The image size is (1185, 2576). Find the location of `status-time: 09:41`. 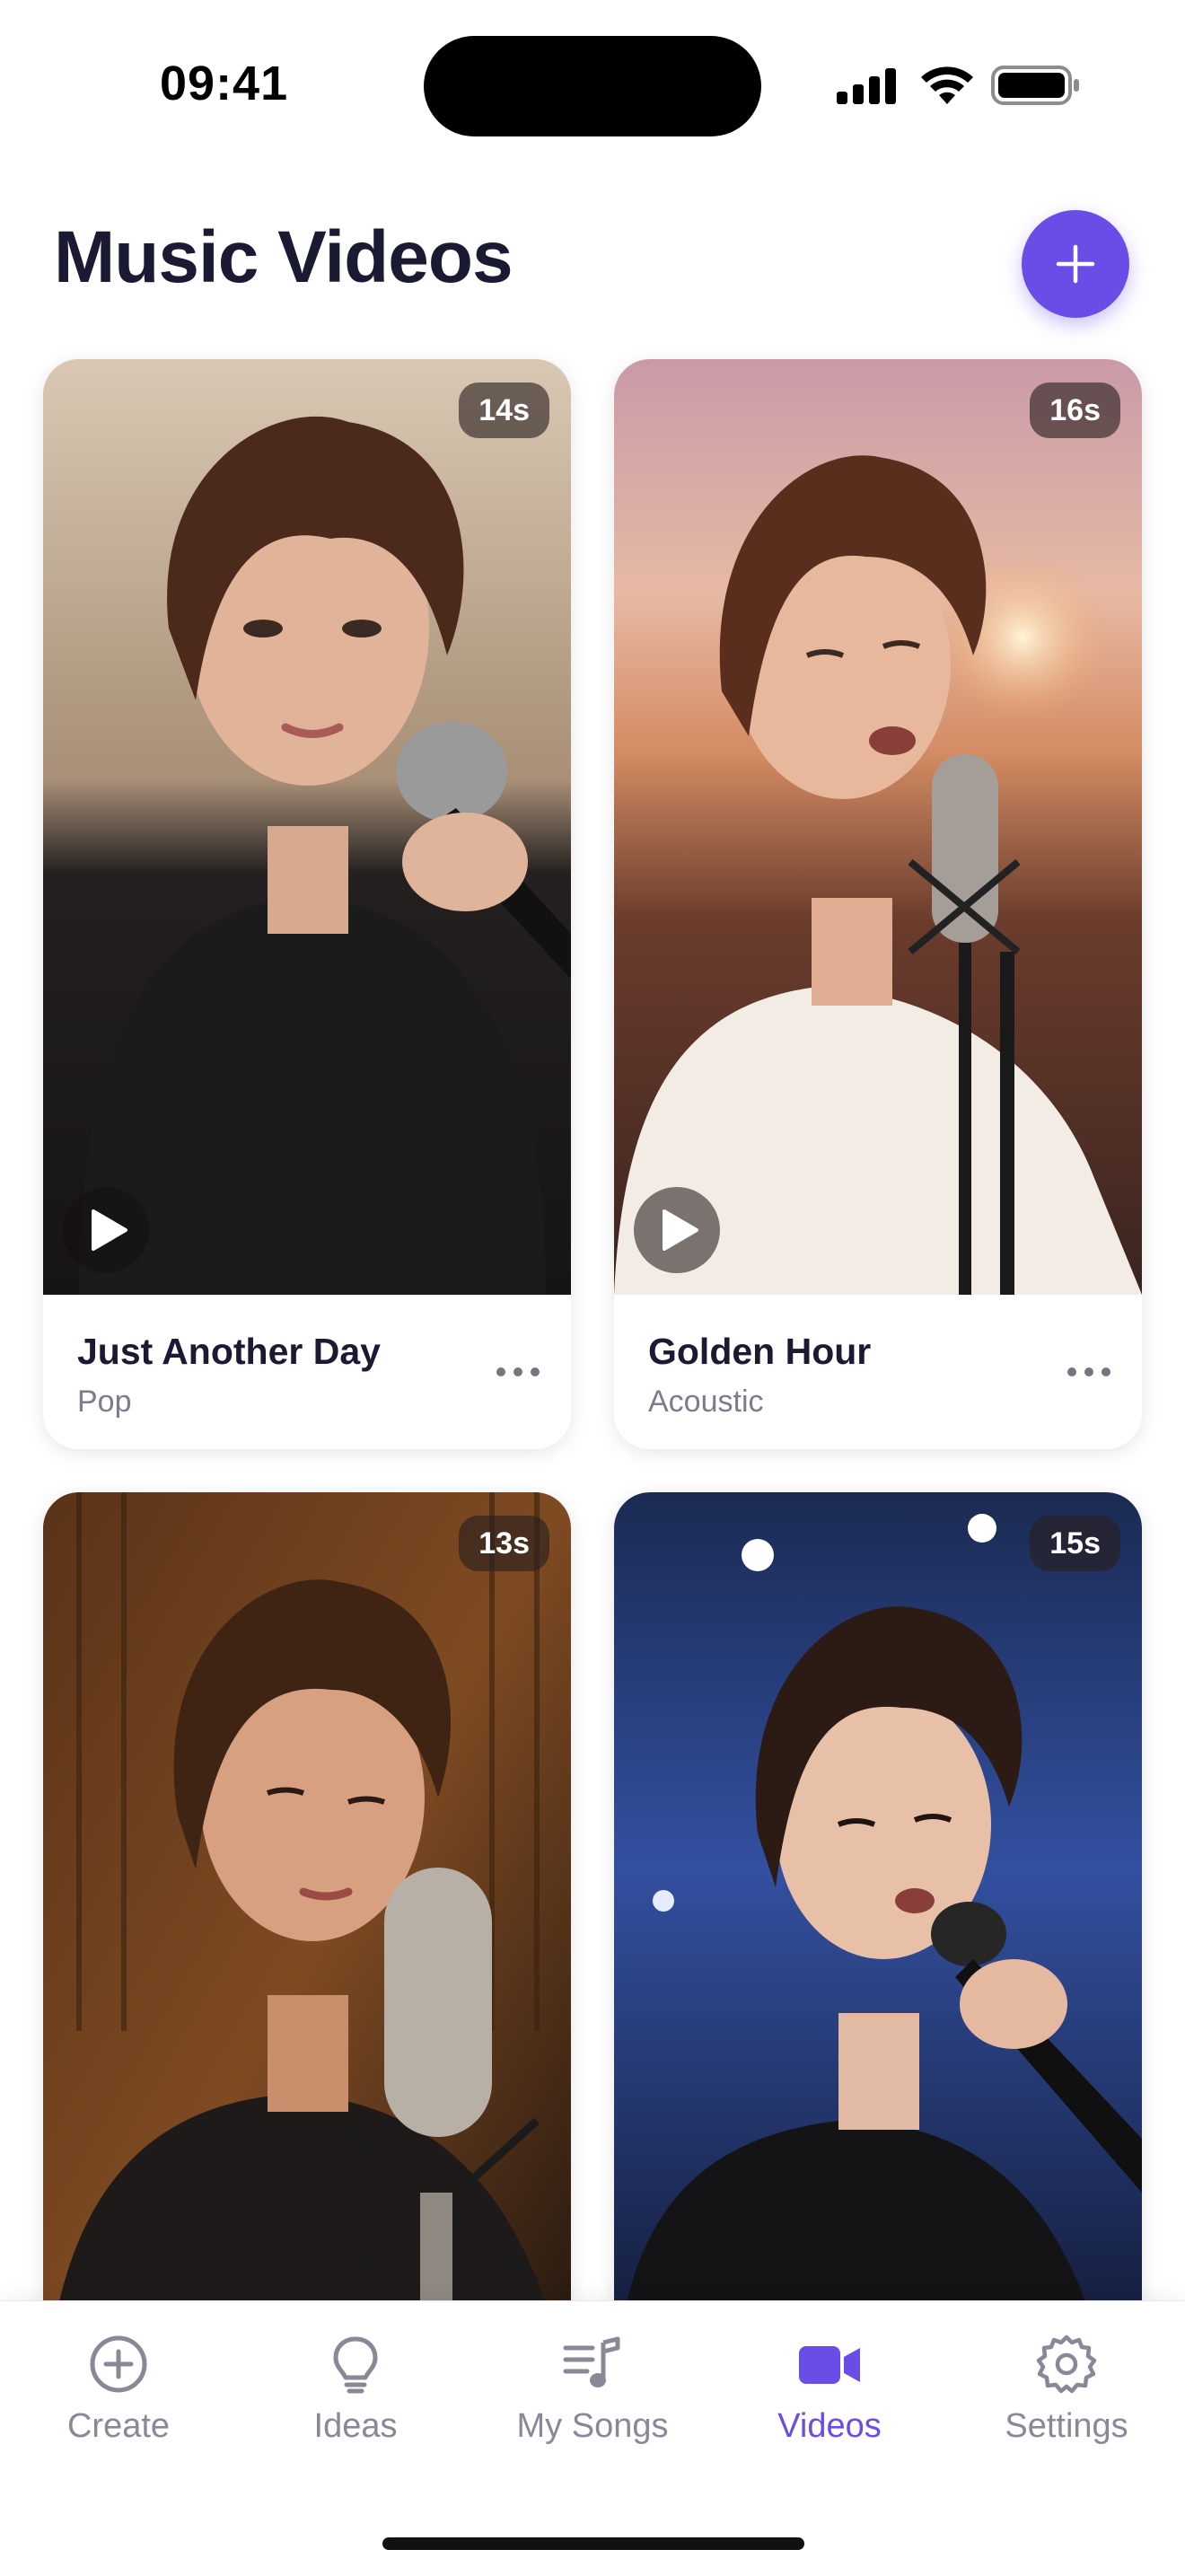

status-time: 09:41 is located at coordinates (224, 83).